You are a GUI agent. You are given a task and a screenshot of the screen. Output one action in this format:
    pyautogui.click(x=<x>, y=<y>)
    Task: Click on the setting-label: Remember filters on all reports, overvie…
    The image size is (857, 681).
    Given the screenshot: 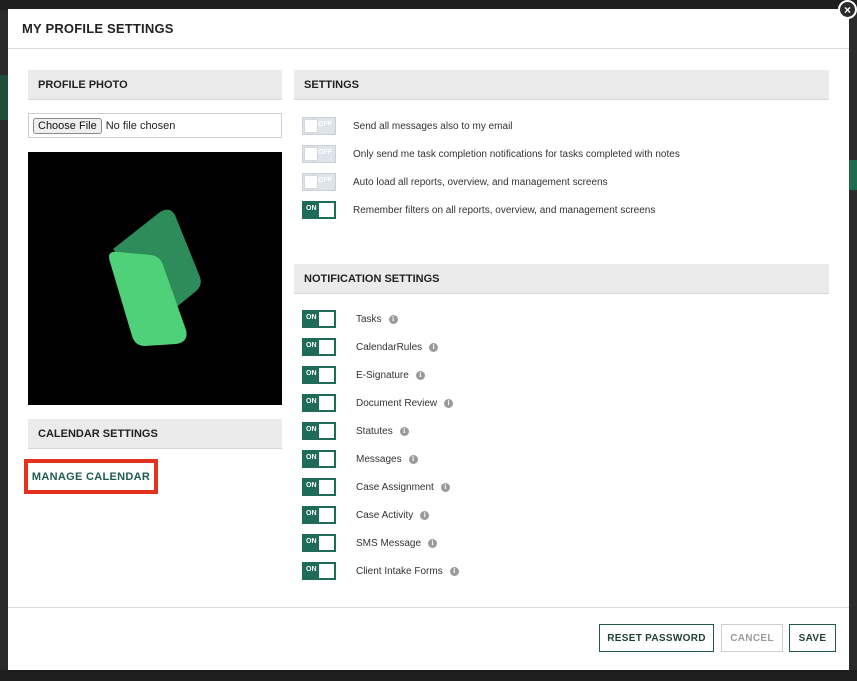 What is the action you would take?
    pyautogui.click(x=504, y=210)
    